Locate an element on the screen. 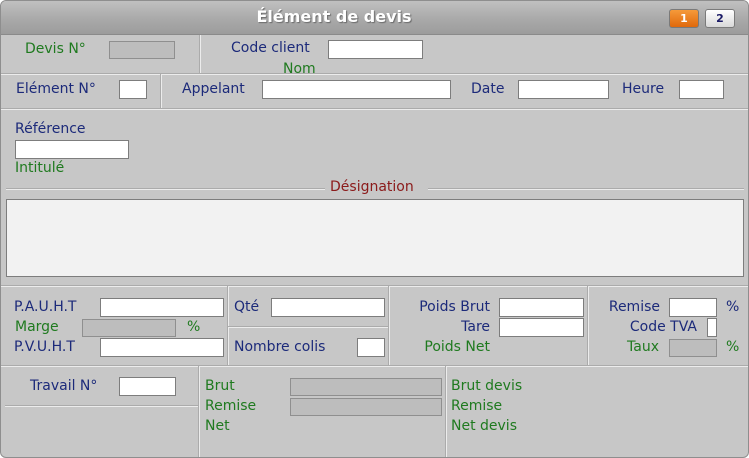  element-number-input is located at coordinates (133, 89).